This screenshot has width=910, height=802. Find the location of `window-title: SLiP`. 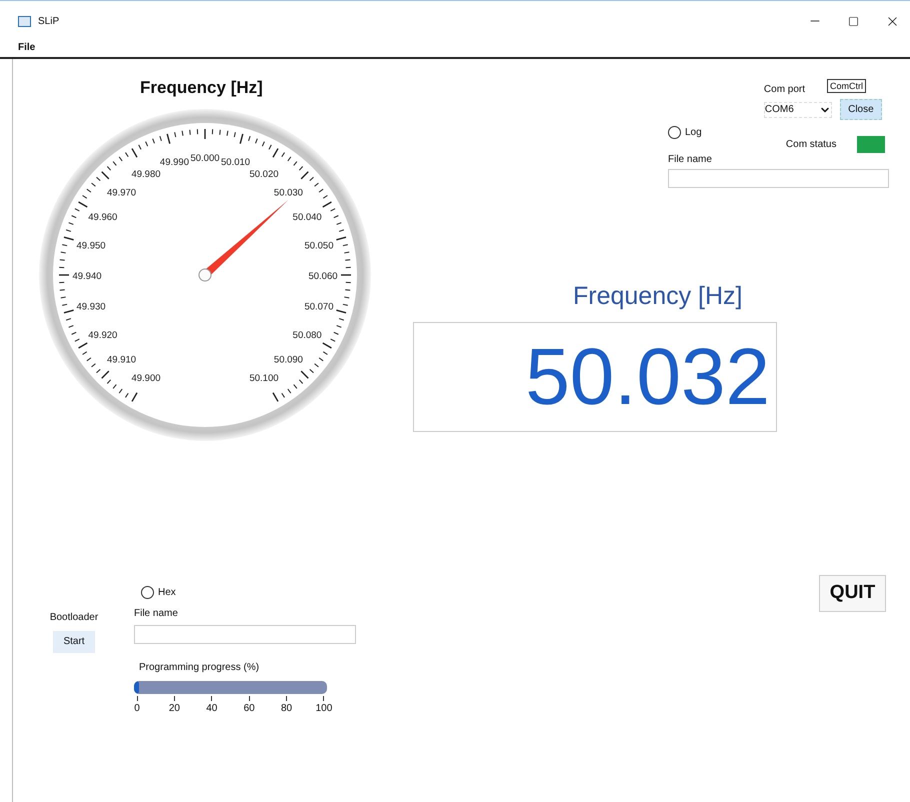

window-title: SLiP is located at coordinates (49, 21).